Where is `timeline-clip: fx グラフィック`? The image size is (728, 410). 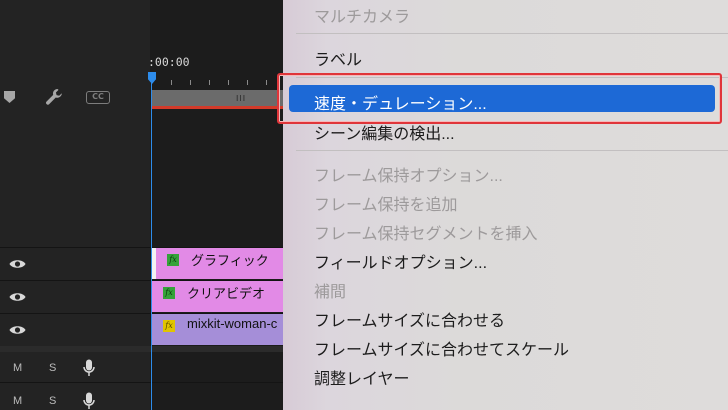 timeline-clip: fx グラフィック is located at coordinates (226, 263).